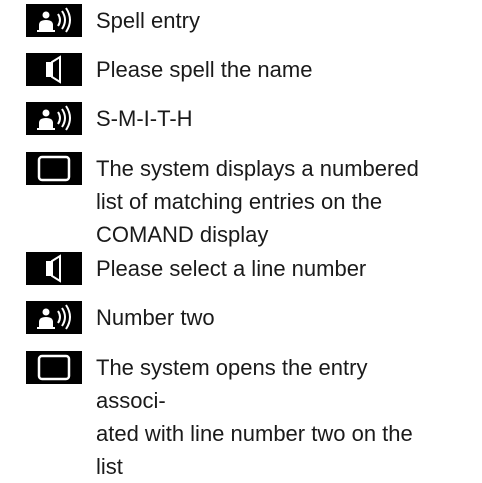 Image resolution: width=482 pixels, height=483 pixels. What do you see at coordinates (204, 69) in the screenshot?
I see `step-text: Please spell the name` at bounding box center [204, 69].